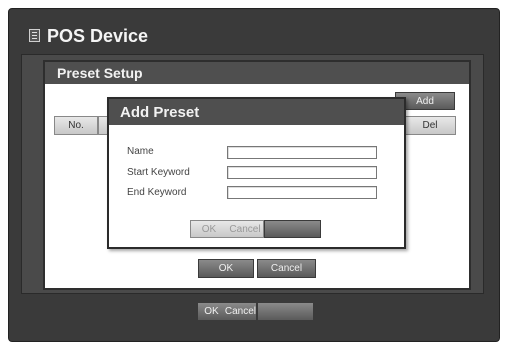  What do you see at coordinates (226, 268) in the screenshot?
I see `preset-ok-button: OK` at bounding box center [226, 268].